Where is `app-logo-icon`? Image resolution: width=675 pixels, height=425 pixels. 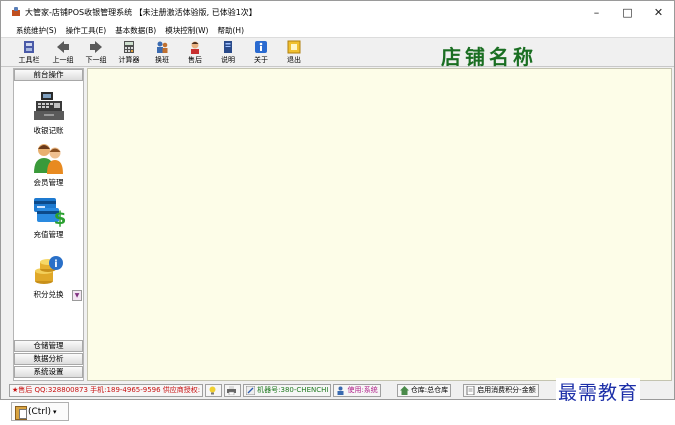 app-logo-icon is located at coordinates (16, 12).